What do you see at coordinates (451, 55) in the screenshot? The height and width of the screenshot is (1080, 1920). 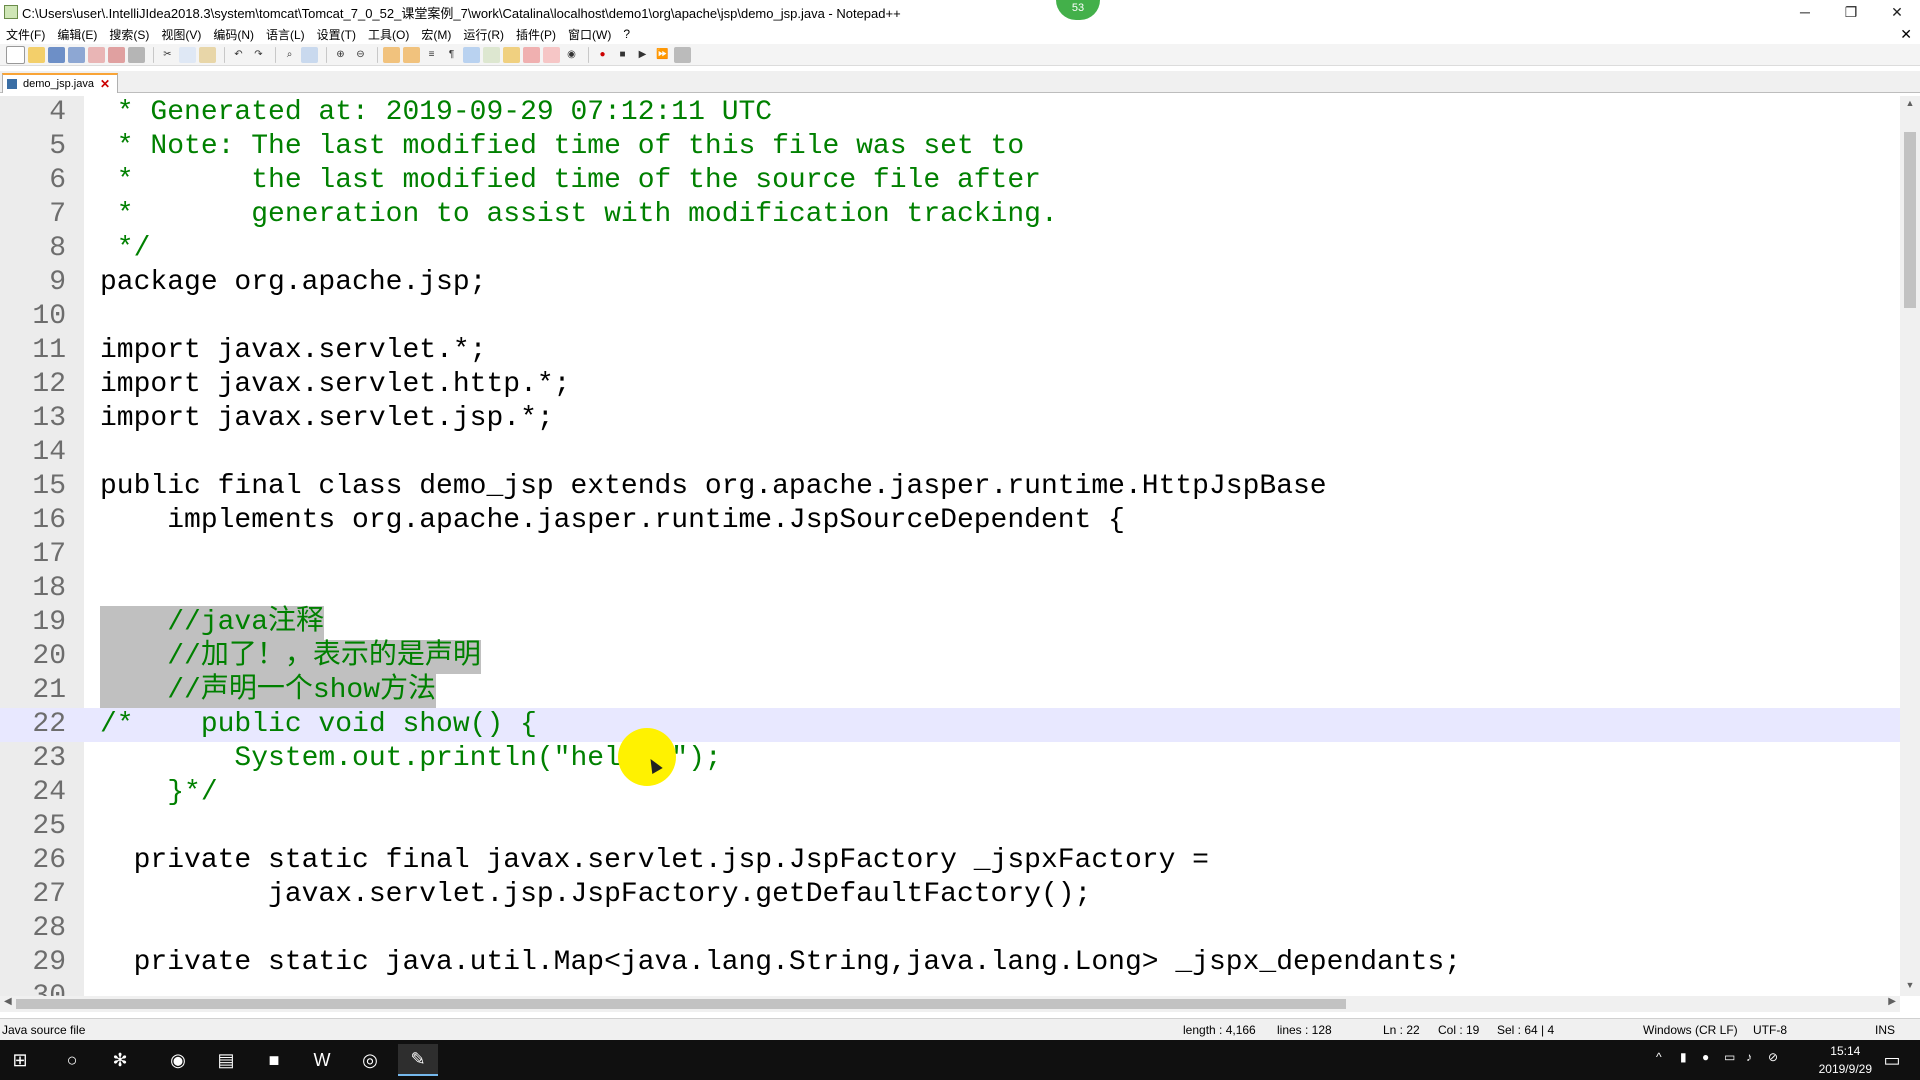 I see `show-all-chars-icon: ¶` at bounding box center [451, 55].